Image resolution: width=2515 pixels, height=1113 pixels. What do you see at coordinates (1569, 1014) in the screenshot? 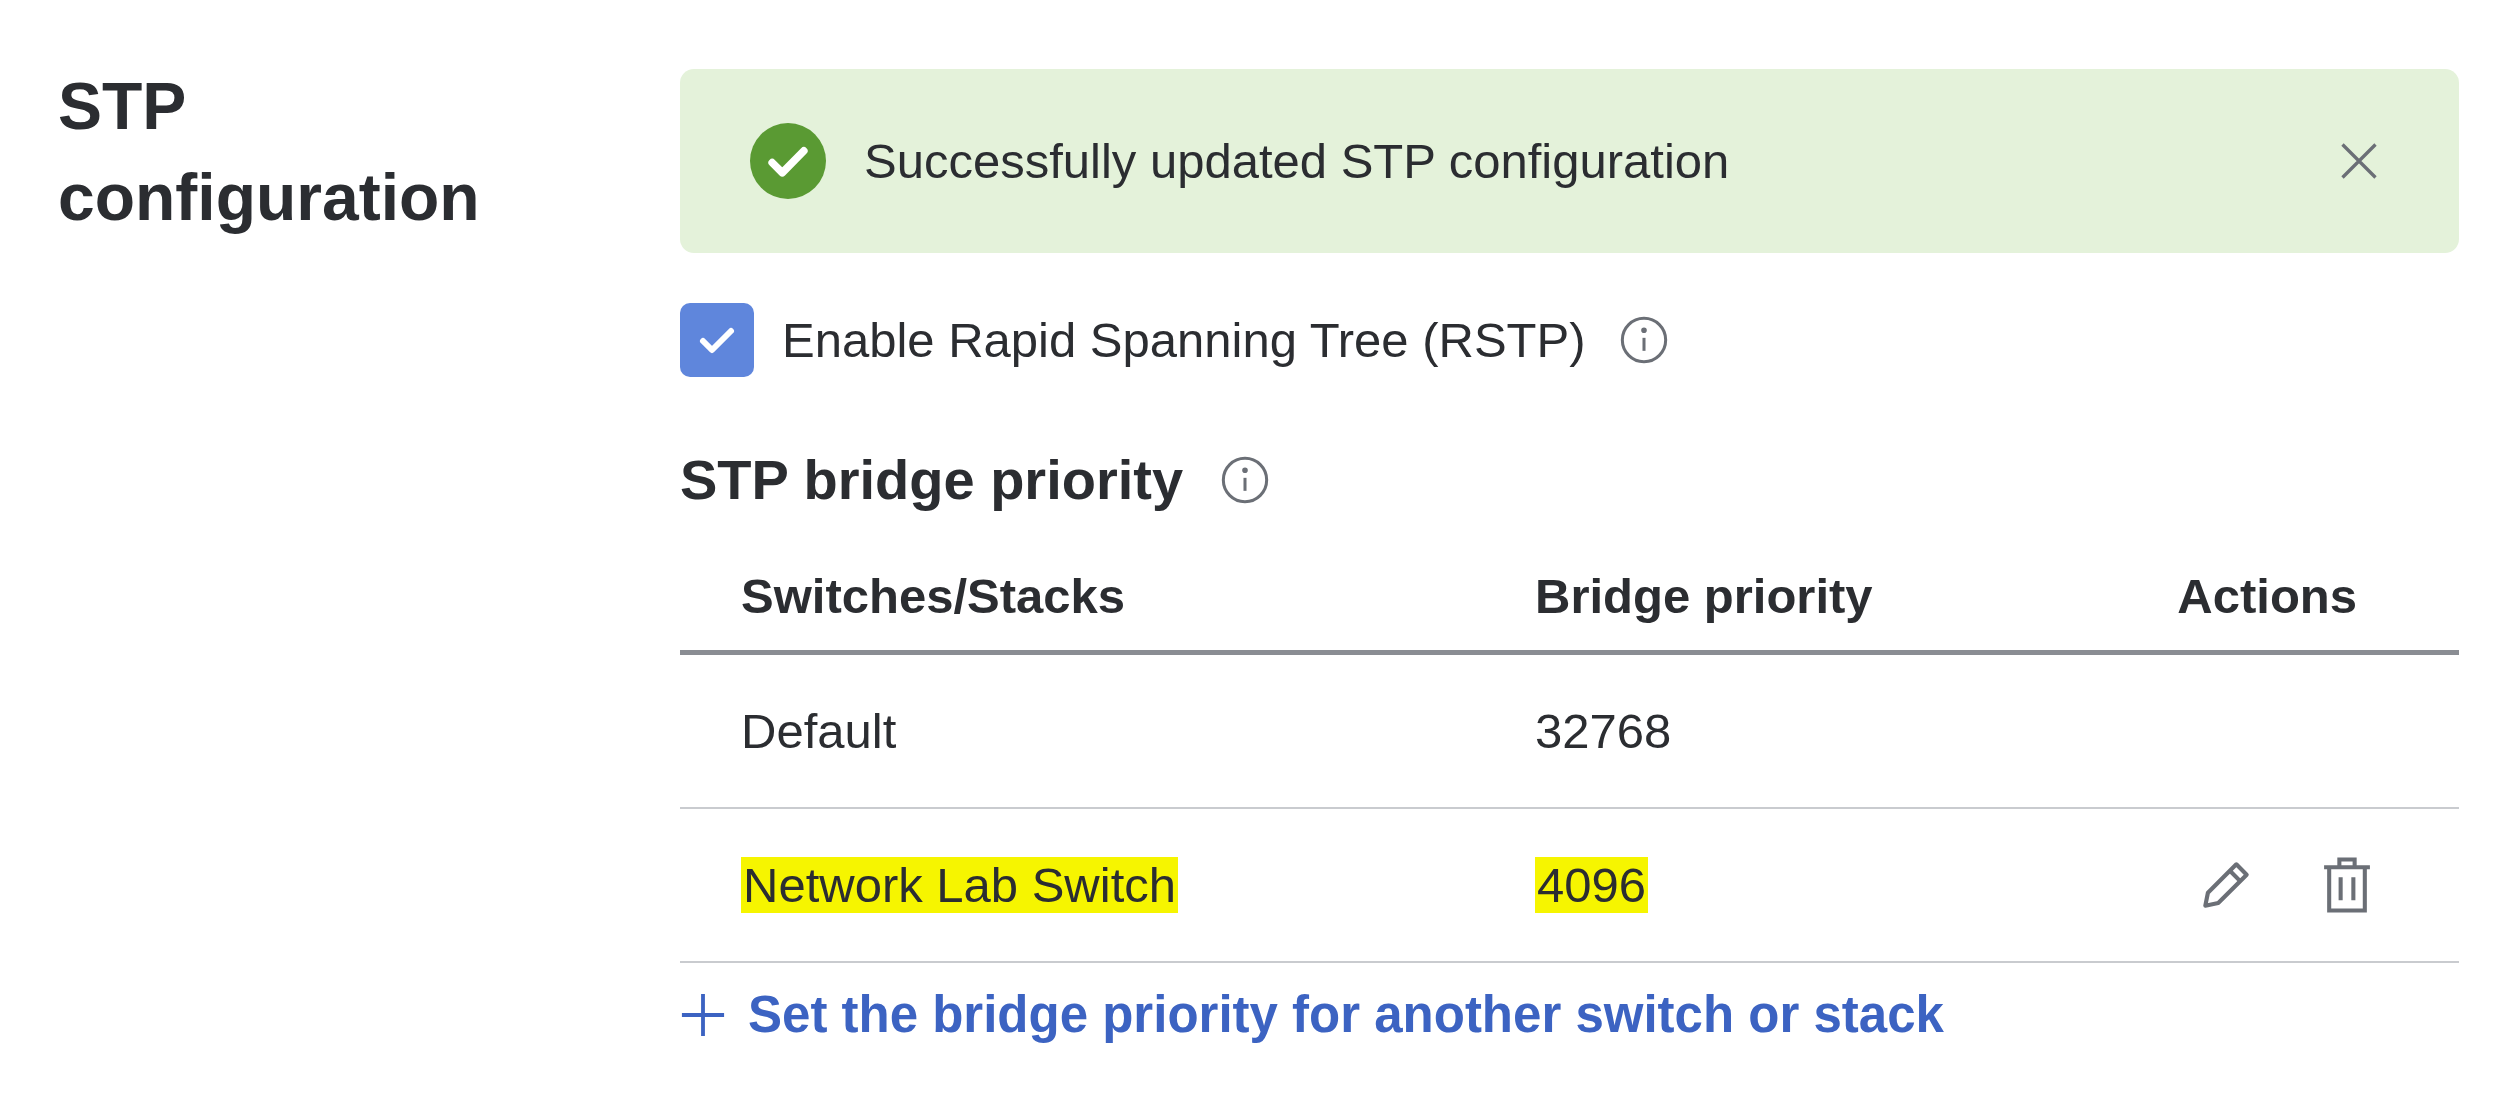
I see `add-priority-link: Set the bridge priority for another switch or stack` at bounding box center [1569, 1014].